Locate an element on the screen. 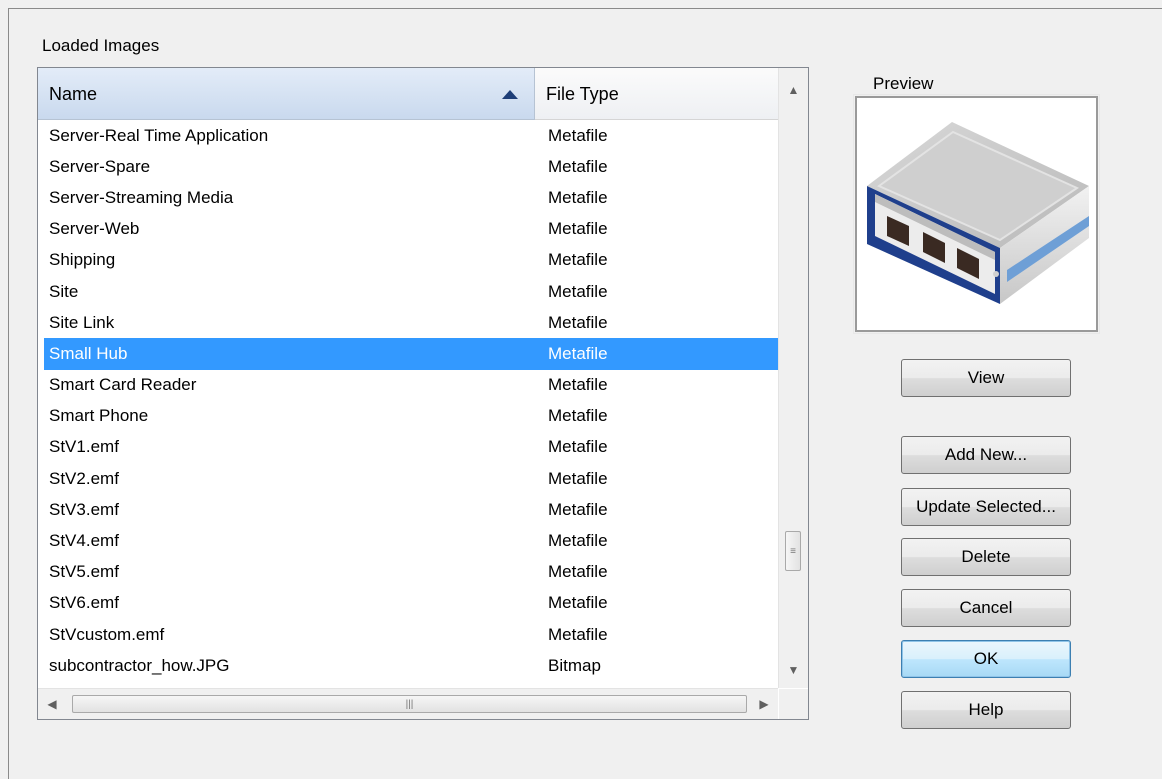  list-item: Server-Spare Metafile is located at coordinates (408, 166).